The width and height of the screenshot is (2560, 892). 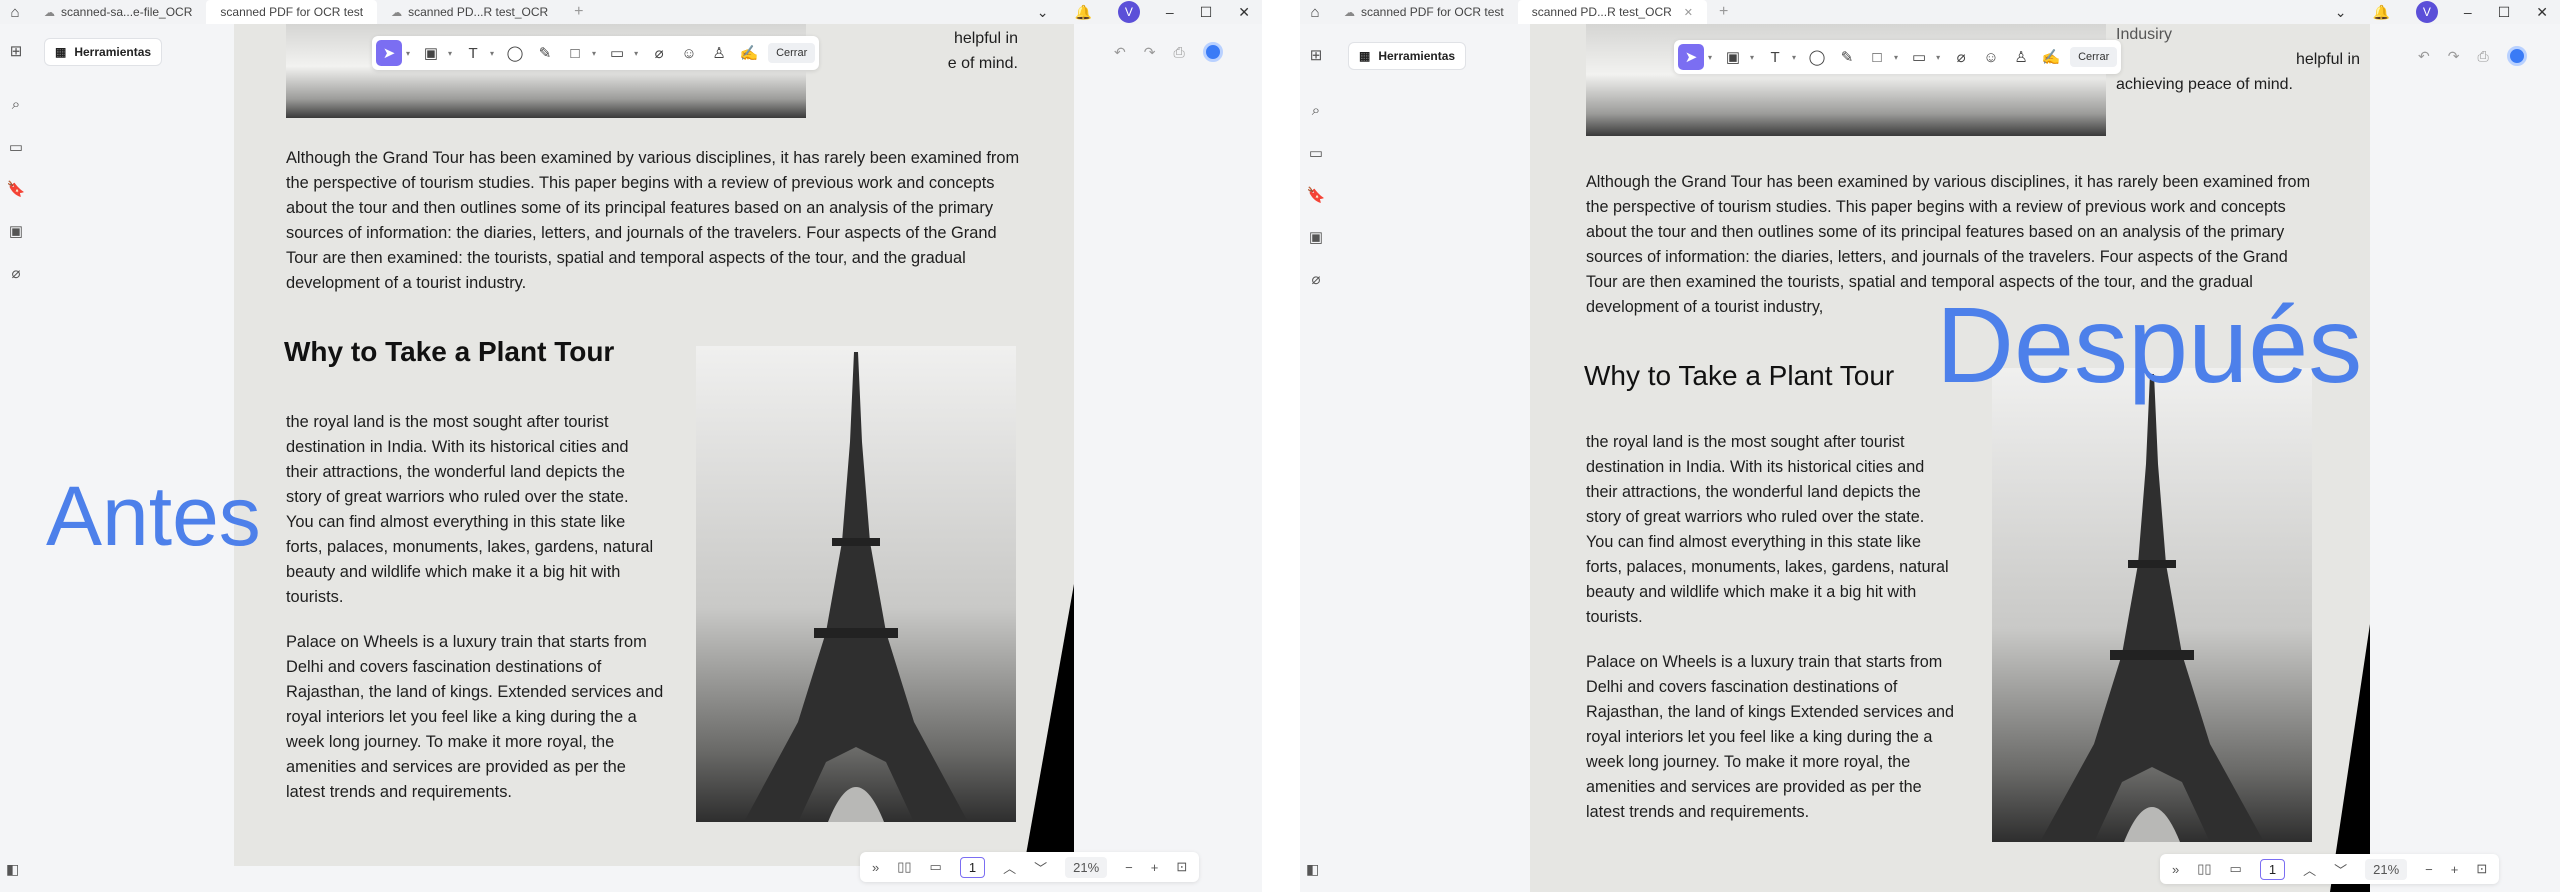 What do you see at coordinates (118, 12) in the screenshot?
I see `tab-ocr-sample: ☁ scanned-sa...e-file_OCR` at bounding box center [118, 12].